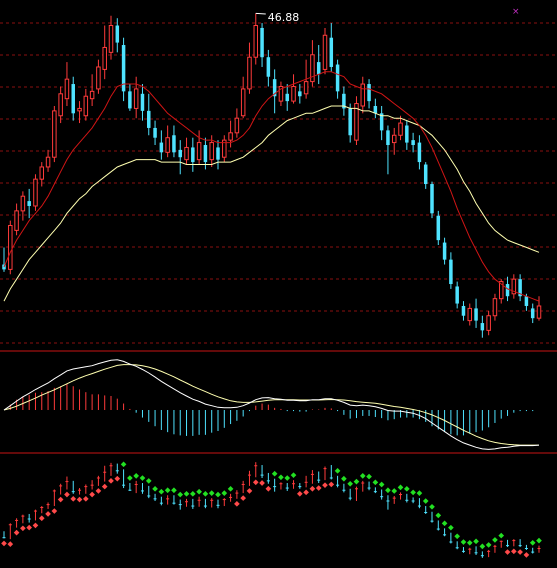  What do you see at coordinates (284, 17) in the screenshot?
I see `peak-price-label: 46.88` at bounding box center [284, 17].